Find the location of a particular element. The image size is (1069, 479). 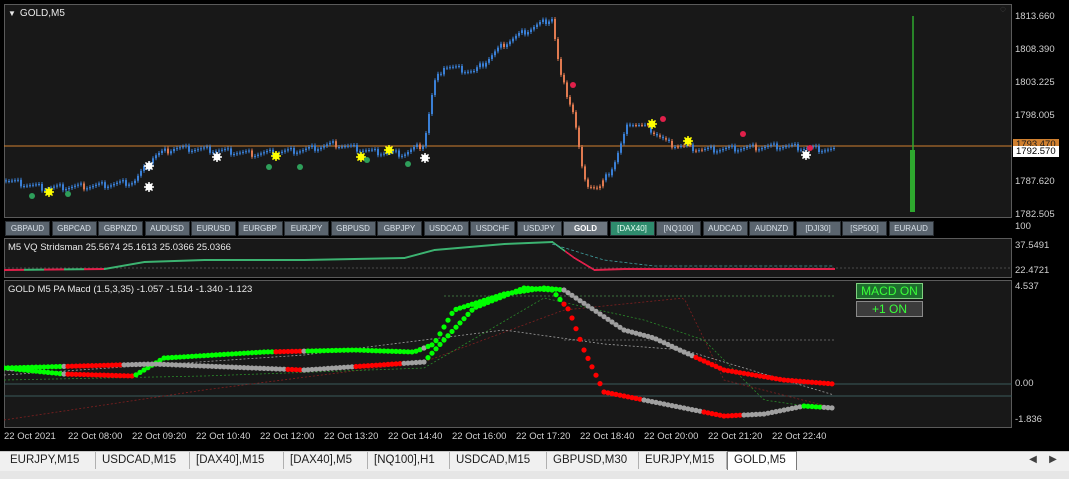

symbol-button-eurgbp: EURGBP is located at coordinates (260, 228).